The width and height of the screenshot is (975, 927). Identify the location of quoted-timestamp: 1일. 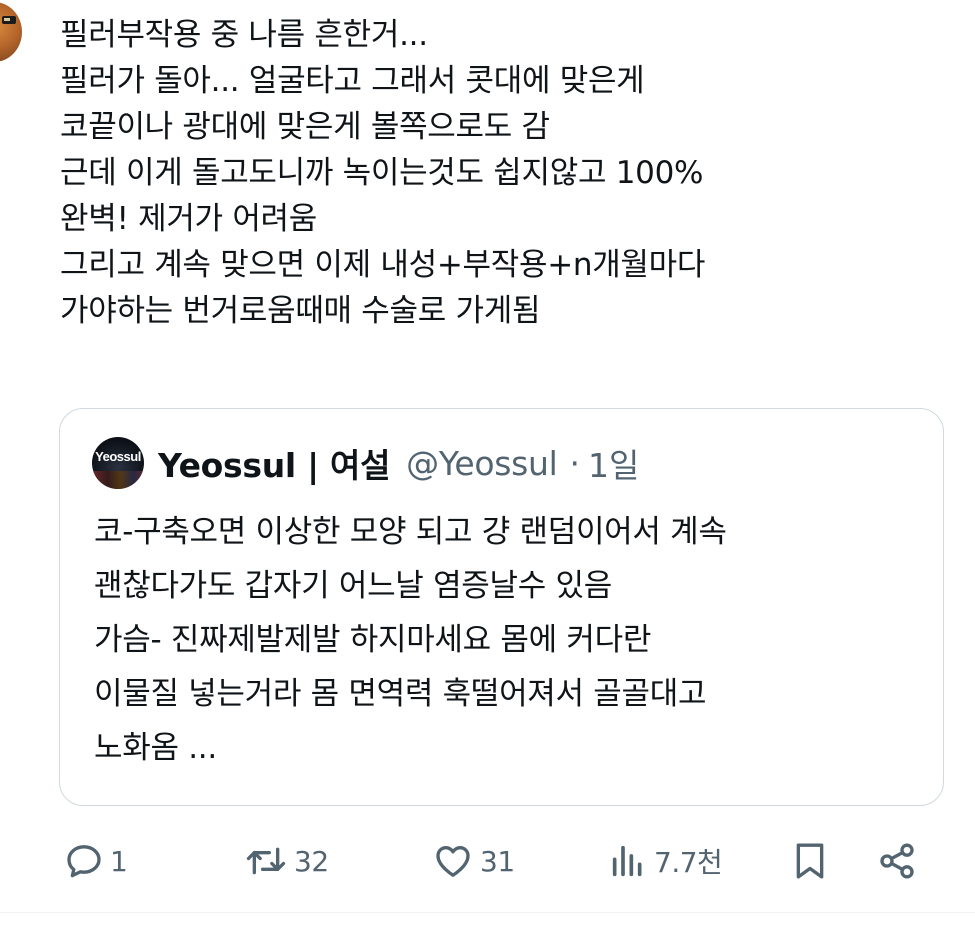
(613, 463).